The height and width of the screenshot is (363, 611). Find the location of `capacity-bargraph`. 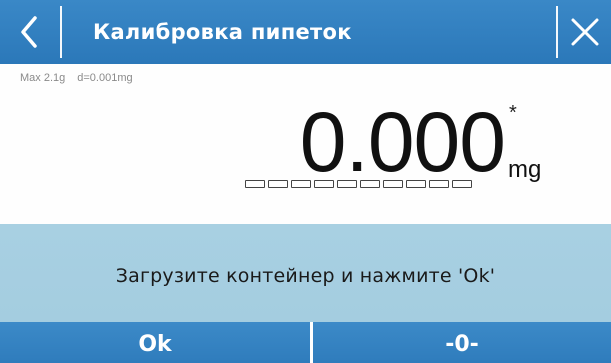

capacity-bargraph is located at coordinates (360, 184).